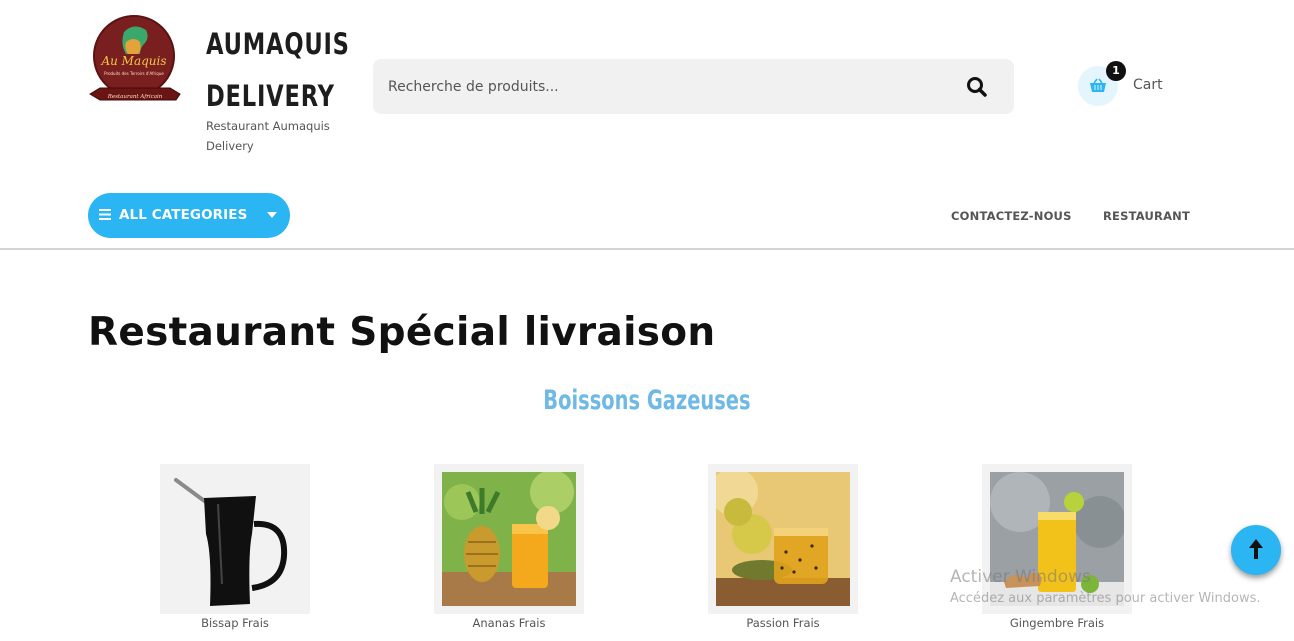  I want to click on watermark-line1: Activer Windows, so click(1020, 577).